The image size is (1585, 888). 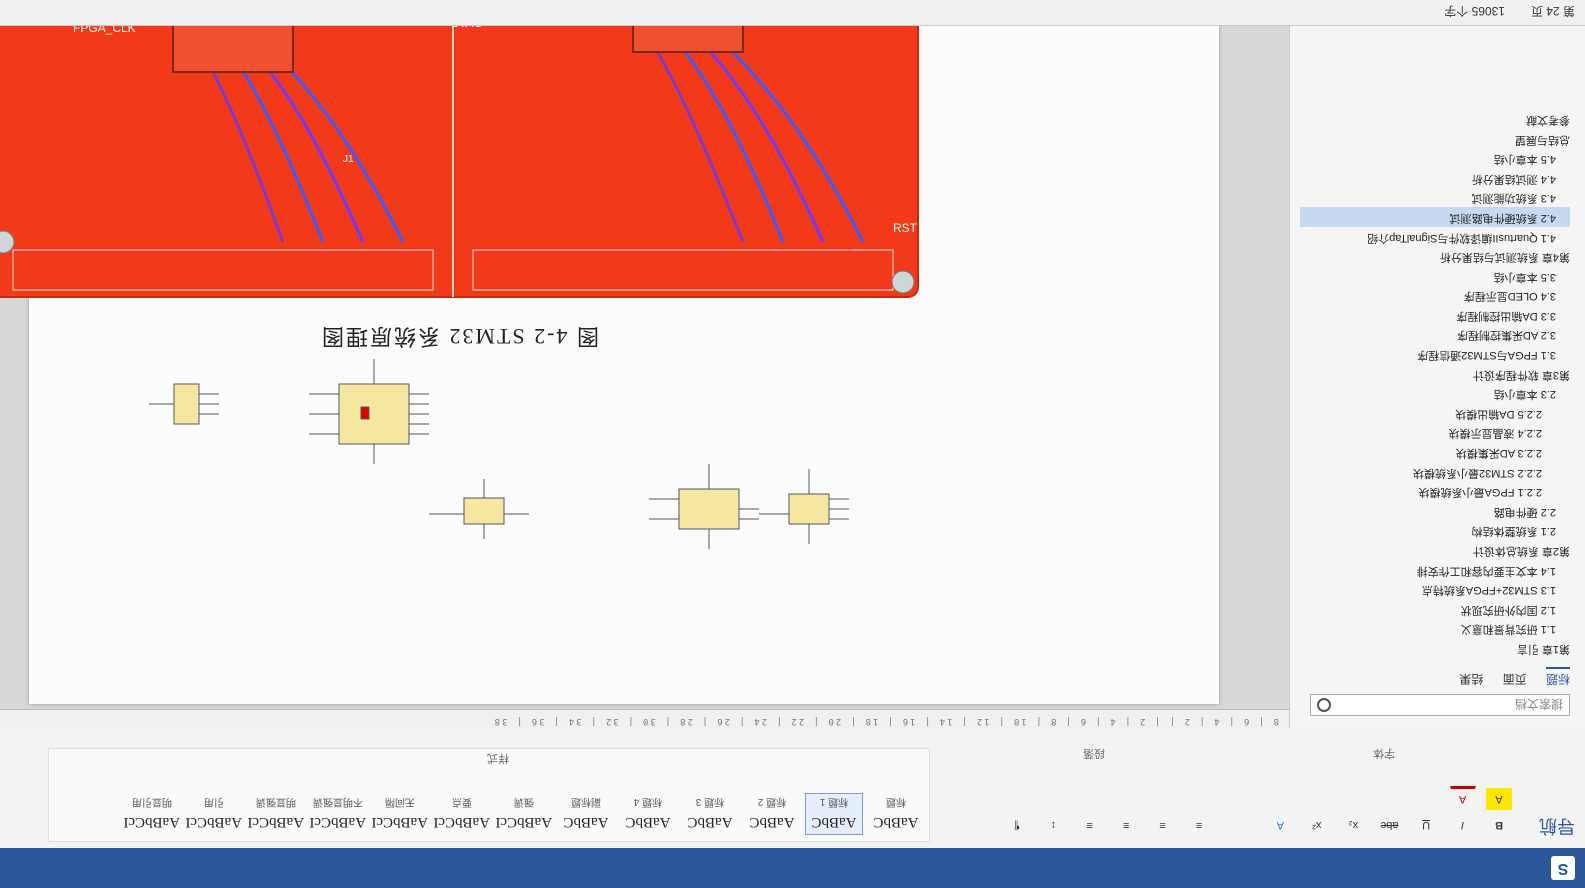 I want to click on style-name: 引用, so click(x=214, y=801).